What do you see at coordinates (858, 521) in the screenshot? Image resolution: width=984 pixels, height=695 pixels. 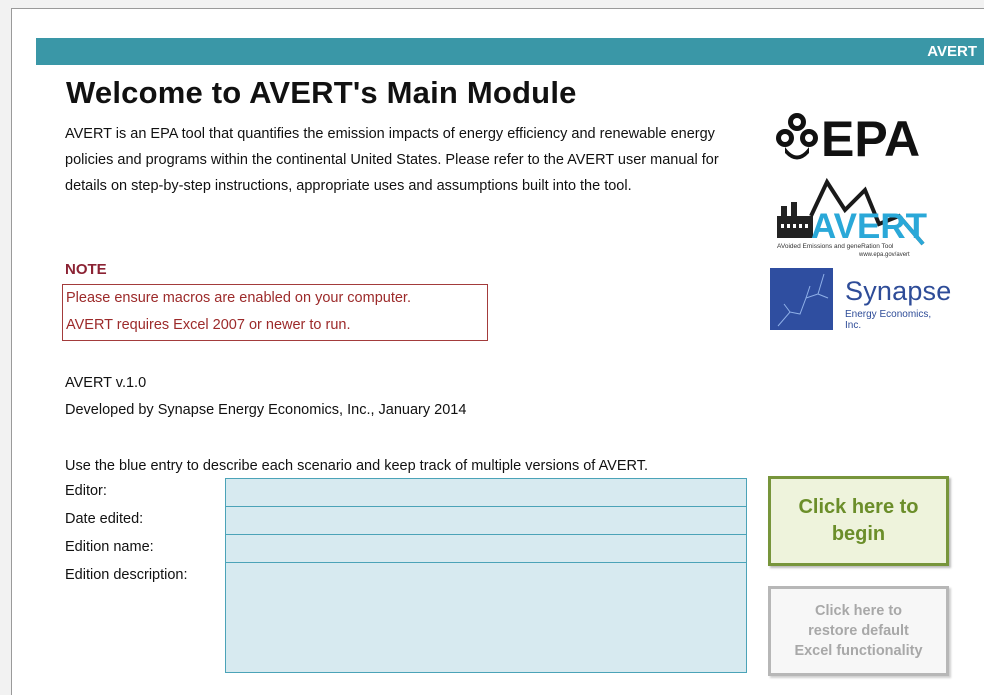 I see `begin-button: Click here to begin` at bounding box center [858, 521].